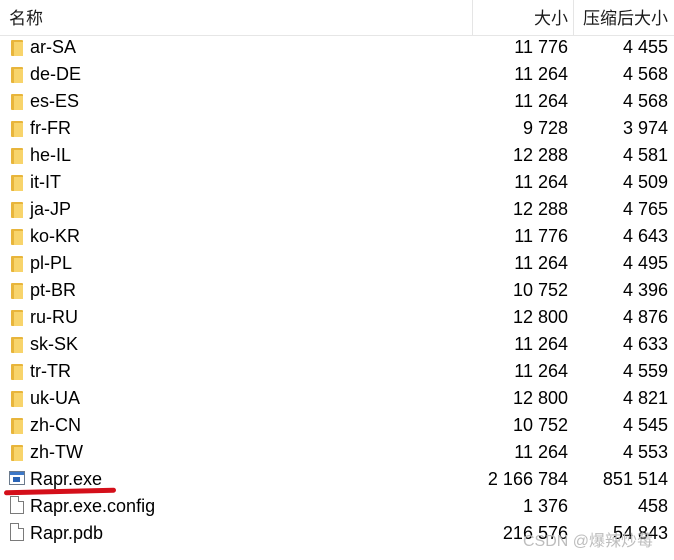 Image resolution: width=674 pixels, height=560 pixels. I want to click on item-name: de-DE, so click(56, 74).